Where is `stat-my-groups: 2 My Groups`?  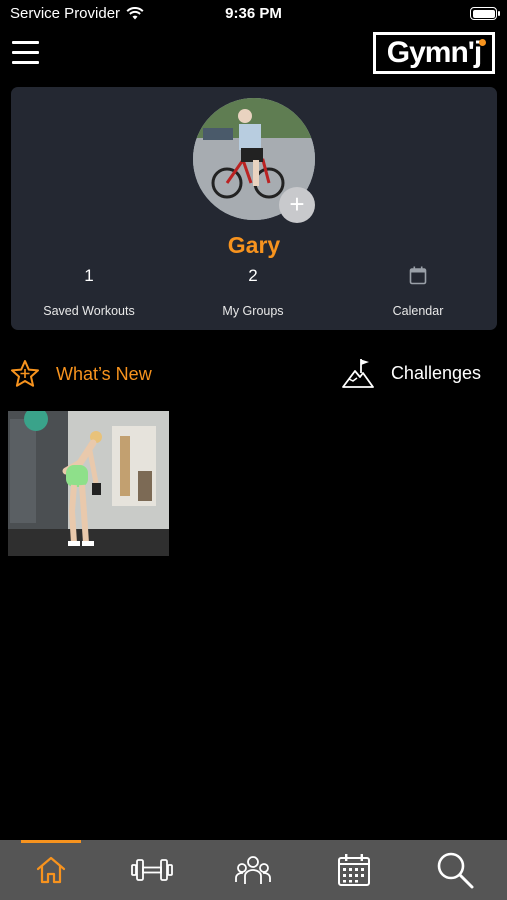 stat-my-groups: 2 My Groups is located at coordinates (253, 291).